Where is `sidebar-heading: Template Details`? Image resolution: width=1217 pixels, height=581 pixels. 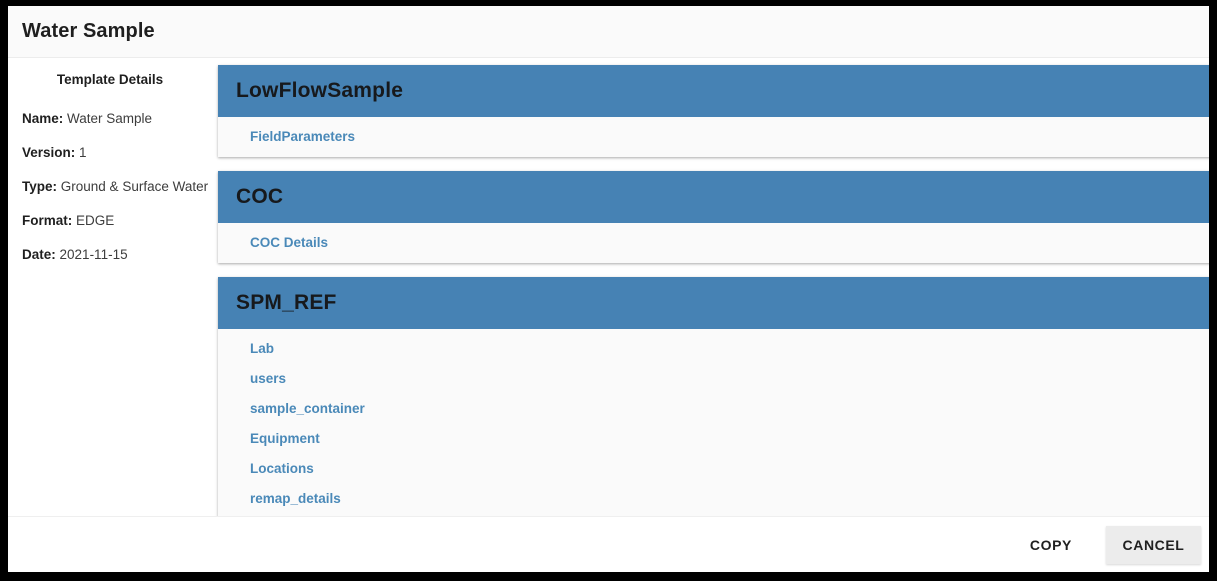
sidebar-heading: Template Details is located at coordinates (110, 79).